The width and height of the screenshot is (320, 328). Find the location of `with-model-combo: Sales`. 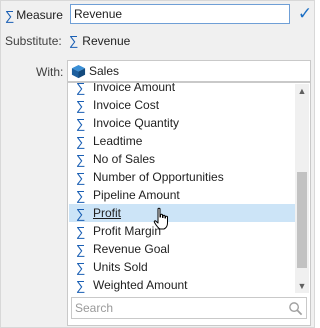

with-model-combo: Sales is located at coordinates (189, 71).